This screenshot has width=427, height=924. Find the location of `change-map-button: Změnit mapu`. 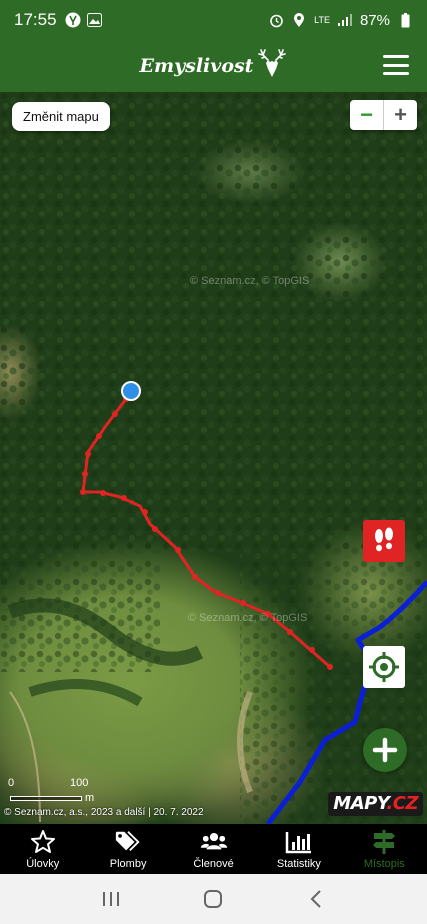

change-map-button: Změnit mapu is located at coordinates (61, 116).